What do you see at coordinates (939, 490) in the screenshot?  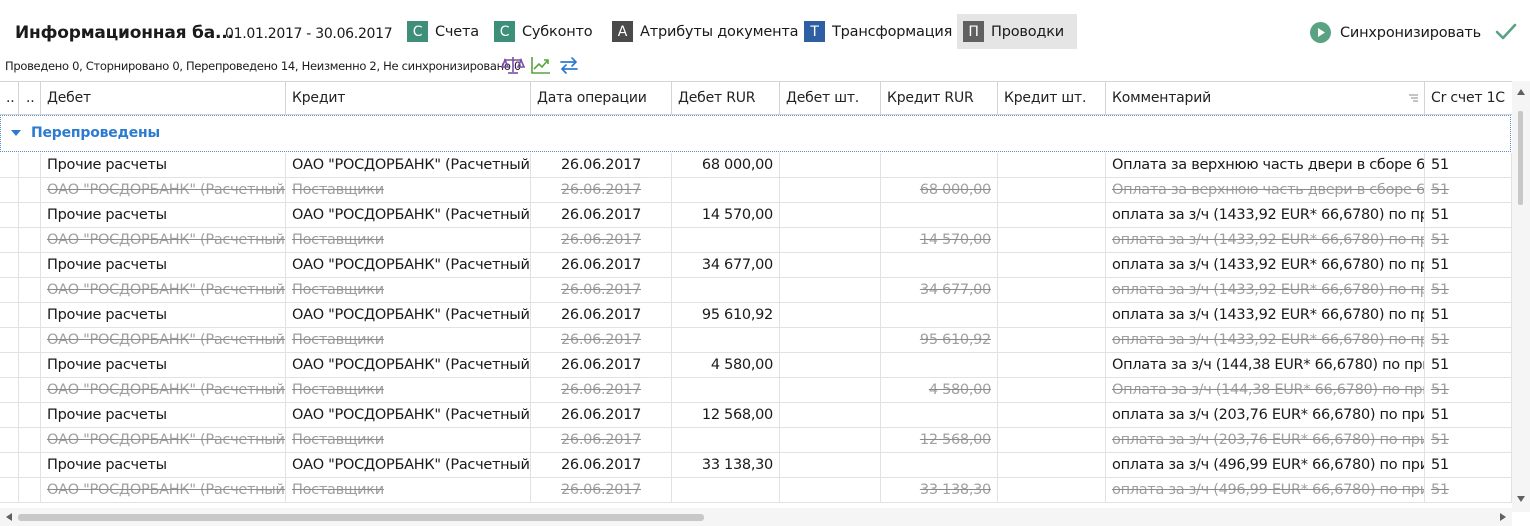 I see `credit-rur-cell: 33 138,30` at bounding box center [939, 490].